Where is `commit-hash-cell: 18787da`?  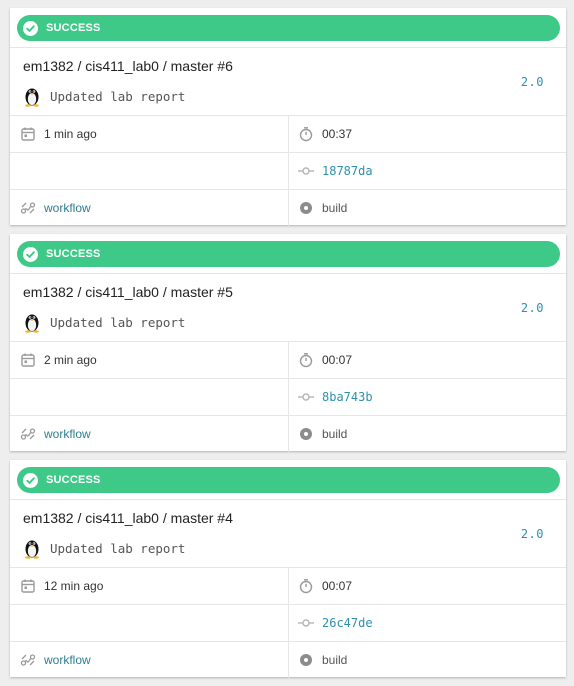 commit-hash-cell: 18787da is located at coordinates (335, 171).